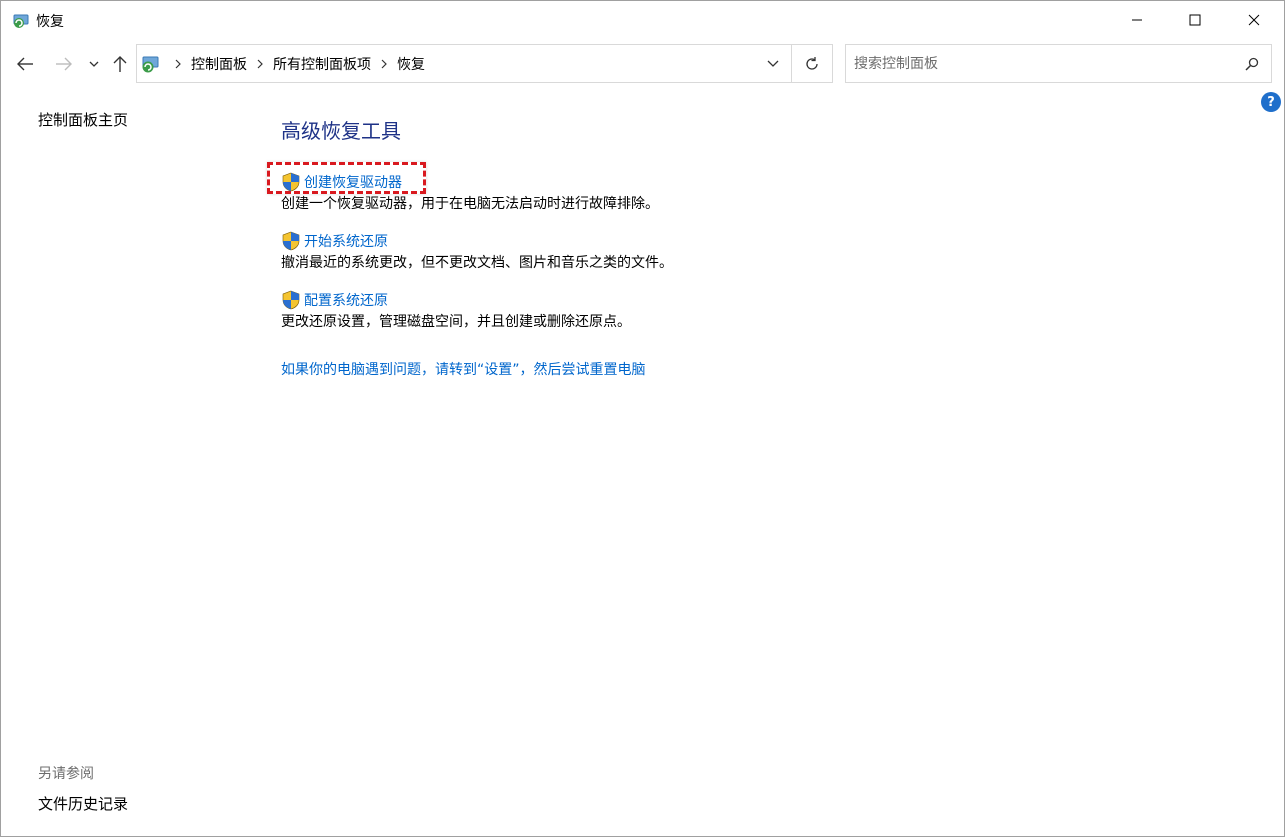 This screenshot has width=1285, height=837. What do you see at coordinates (411, 64) in the screenshot?
I see `breadcrumb-recovery: 恢复` at bounding box center [411, 64].